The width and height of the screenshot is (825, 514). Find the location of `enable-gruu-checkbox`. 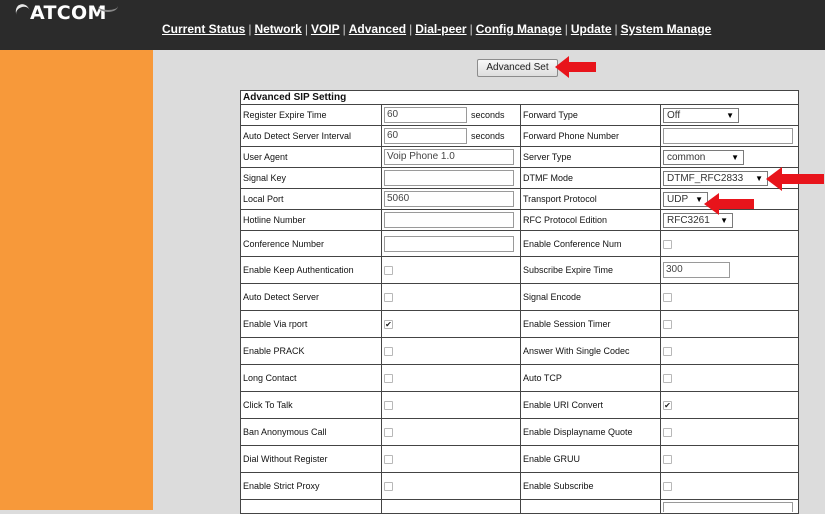

enable-gruu-checkbox is located at coordinates (667, 460).